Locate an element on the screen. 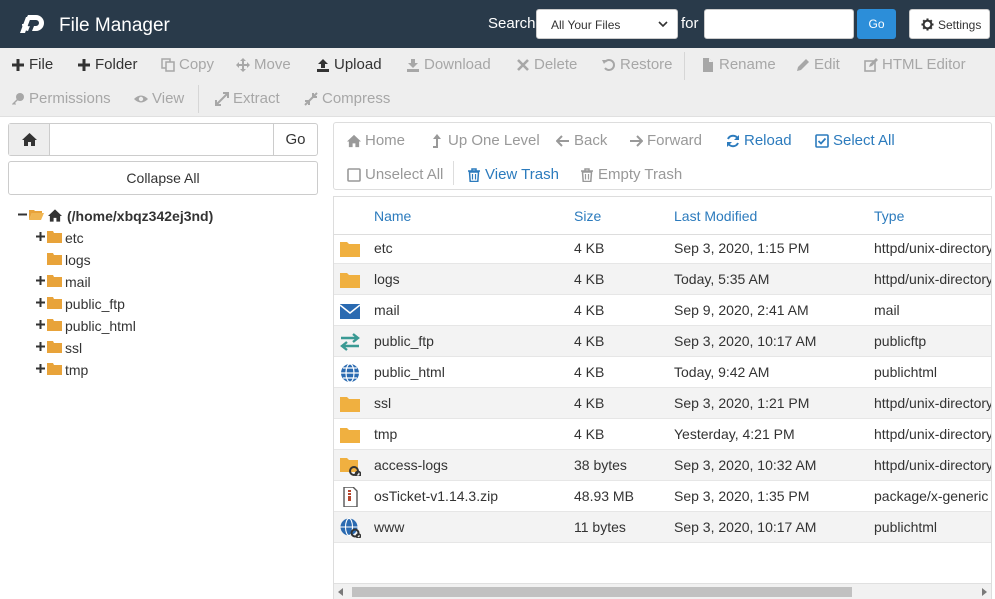 This screenshot has height=599, width=995. cpanel-logo-icon is located at coordinates (32, 24).